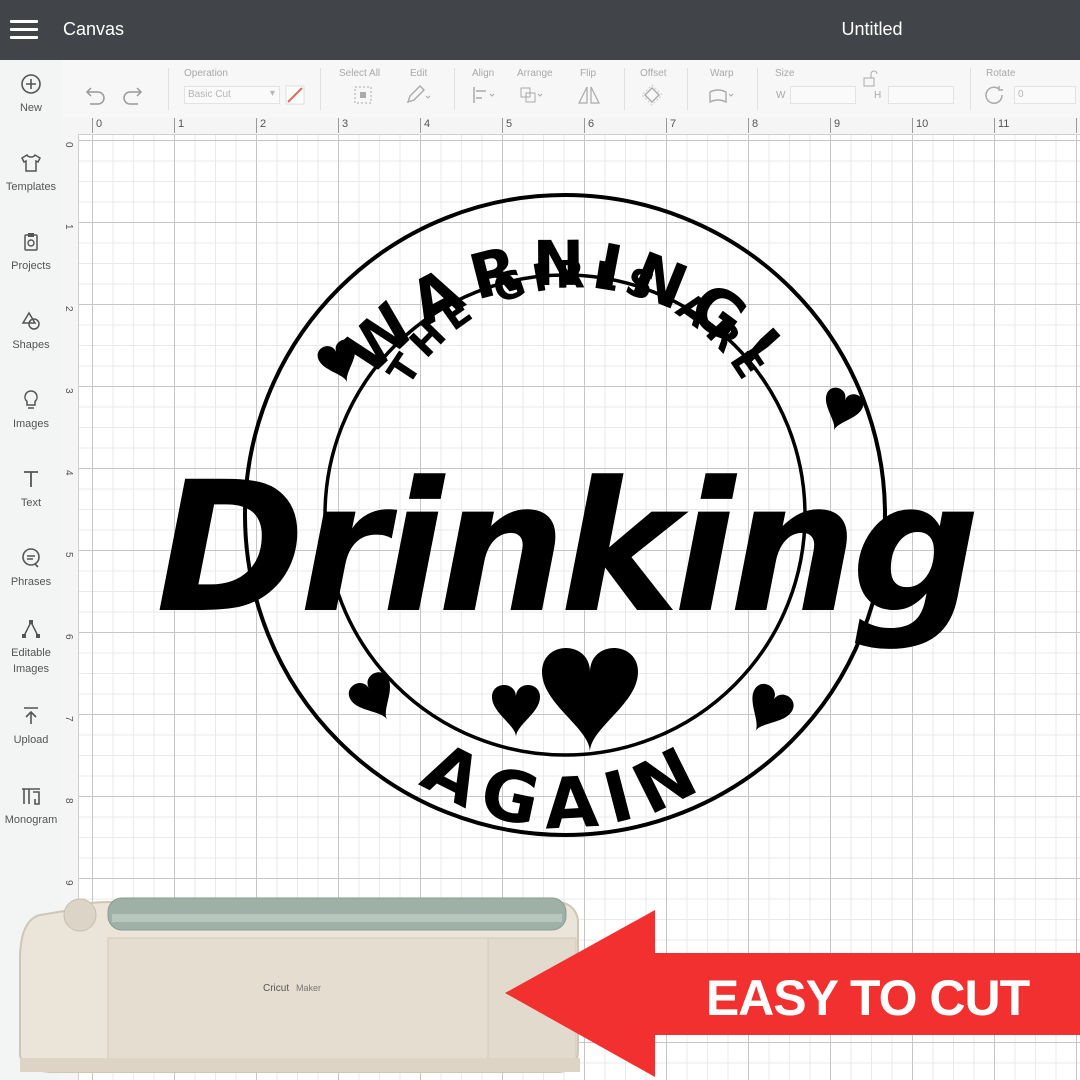 The width and height of the screenshot is (1080, 1080). Describe the element at coordinates (31, 331) in the screenshot. I see `sidebar-item-shapes: Shapes` at that location.